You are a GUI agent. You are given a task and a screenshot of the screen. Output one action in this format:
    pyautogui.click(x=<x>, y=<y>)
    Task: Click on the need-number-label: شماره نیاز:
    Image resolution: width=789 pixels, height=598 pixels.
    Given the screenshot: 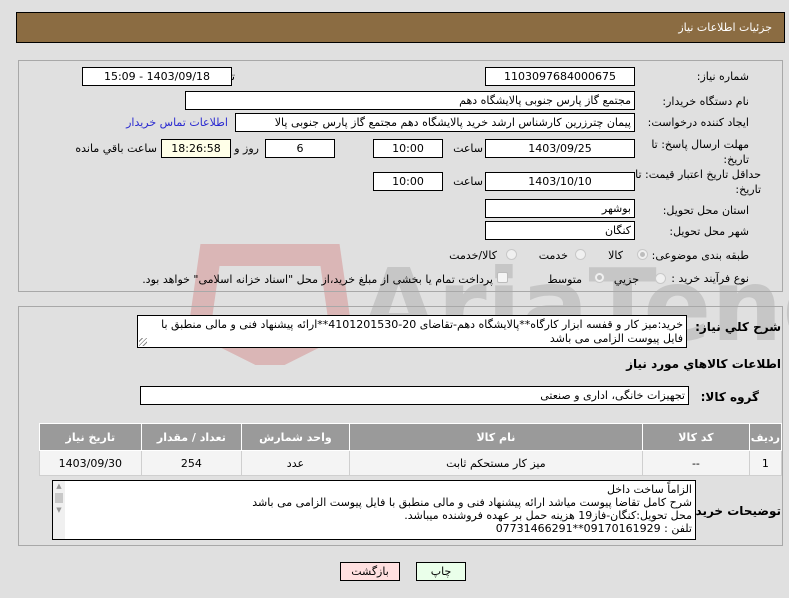 What is the action you would take?
    pyautogui.click(x=722, y=76)
    